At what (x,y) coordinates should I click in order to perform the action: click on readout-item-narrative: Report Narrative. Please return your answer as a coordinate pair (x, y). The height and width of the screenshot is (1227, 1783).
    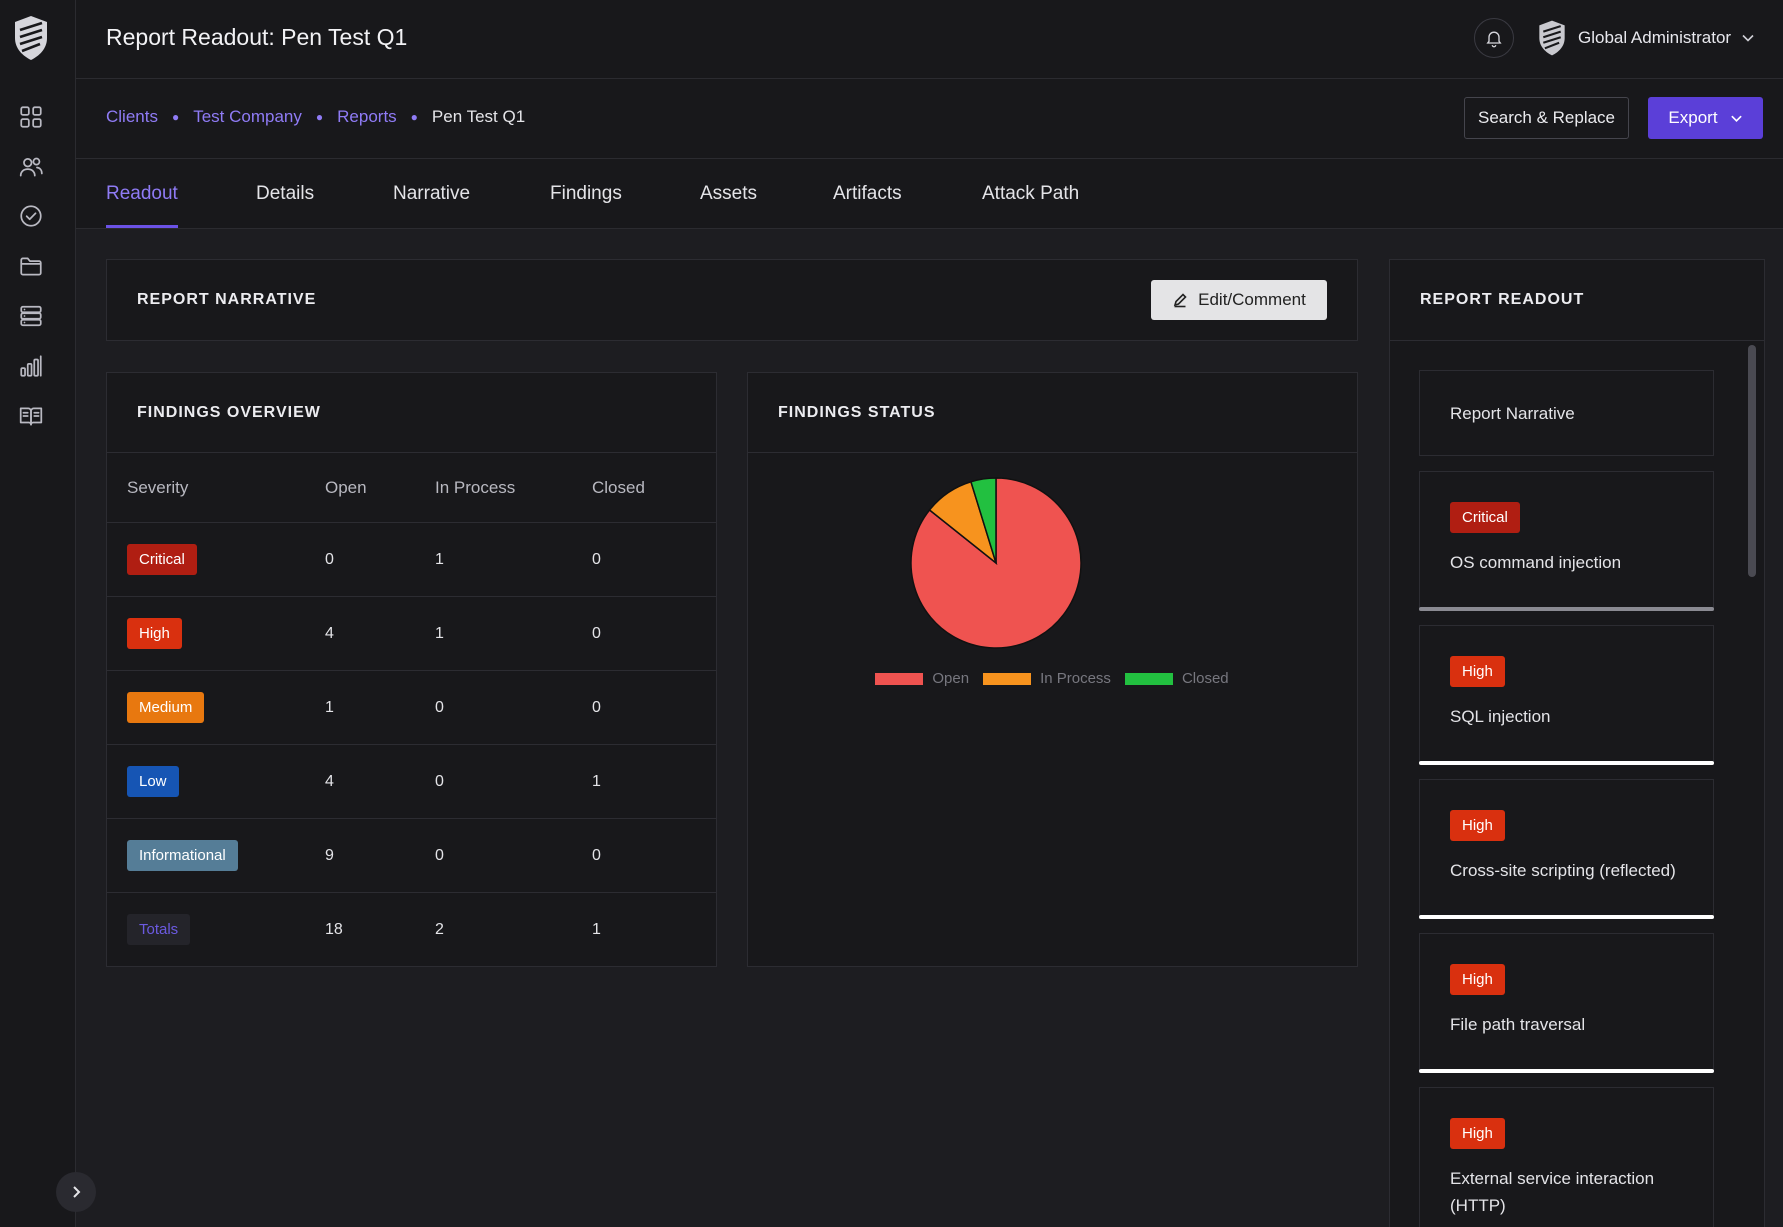
    Looking at the image, I should click on (1566, 413).